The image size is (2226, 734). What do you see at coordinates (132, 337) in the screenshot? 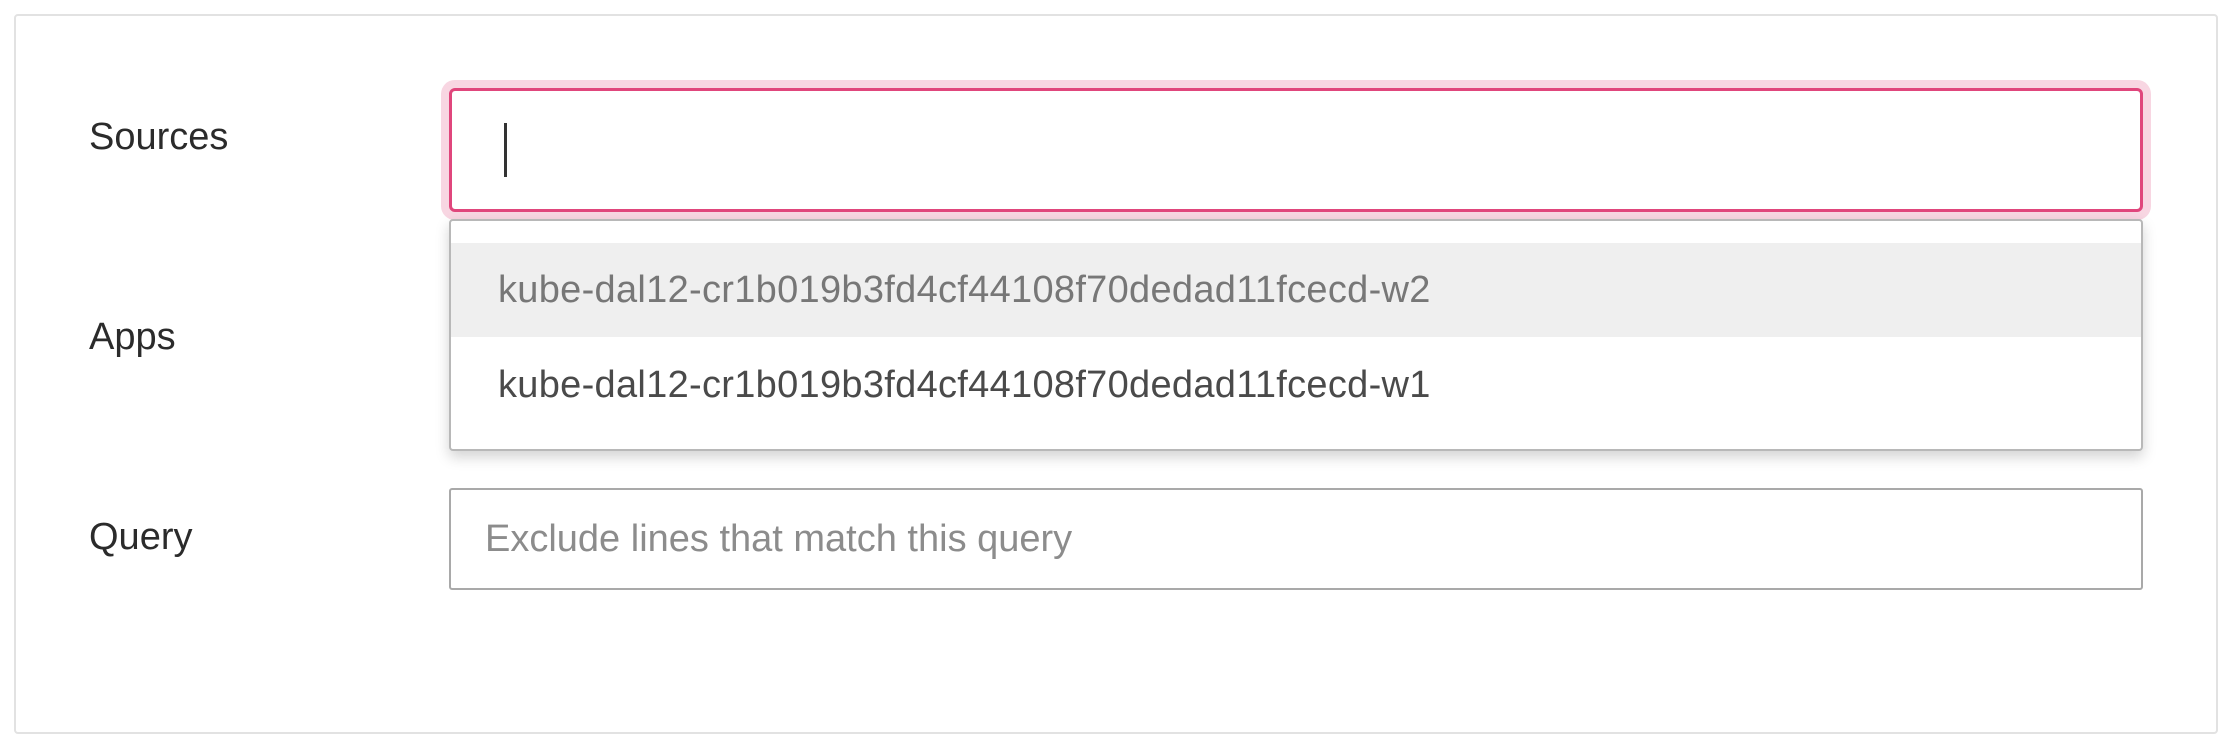
I see `apps-label: Apps` at bounding box center [132, 337].